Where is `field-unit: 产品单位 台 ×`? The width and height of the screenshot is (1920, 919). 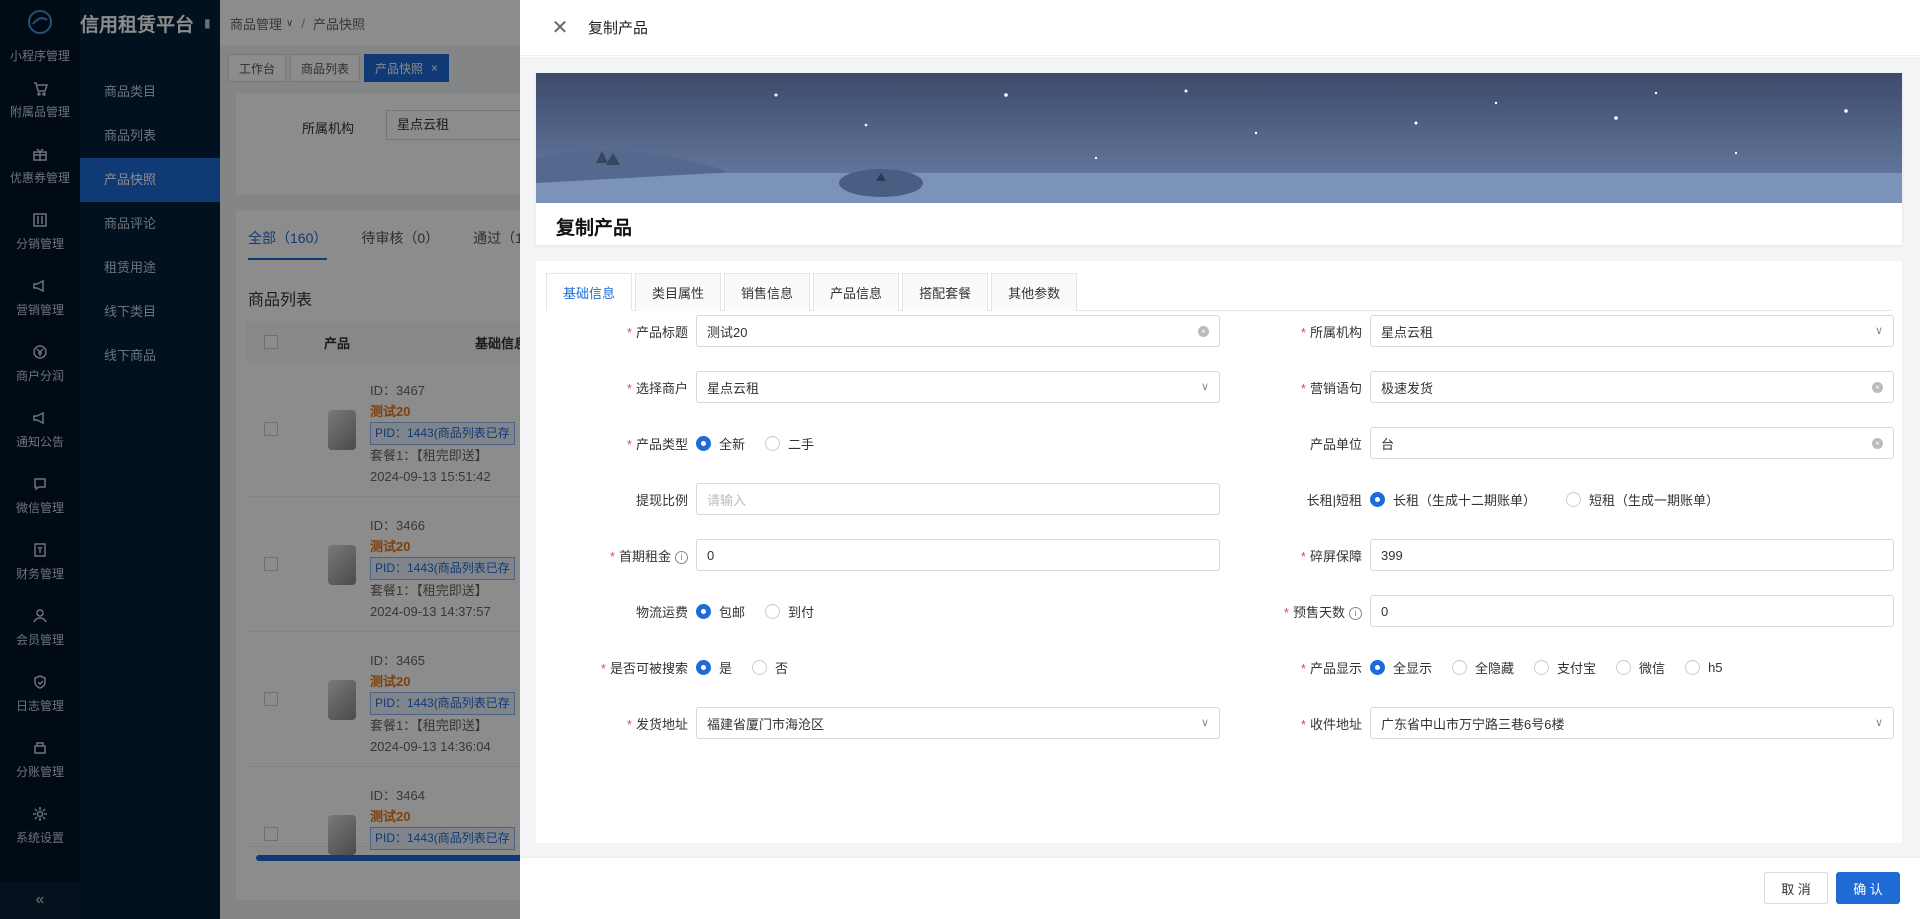
field-unit: 产品单位 台 × is located at coordinates (1557, 443).